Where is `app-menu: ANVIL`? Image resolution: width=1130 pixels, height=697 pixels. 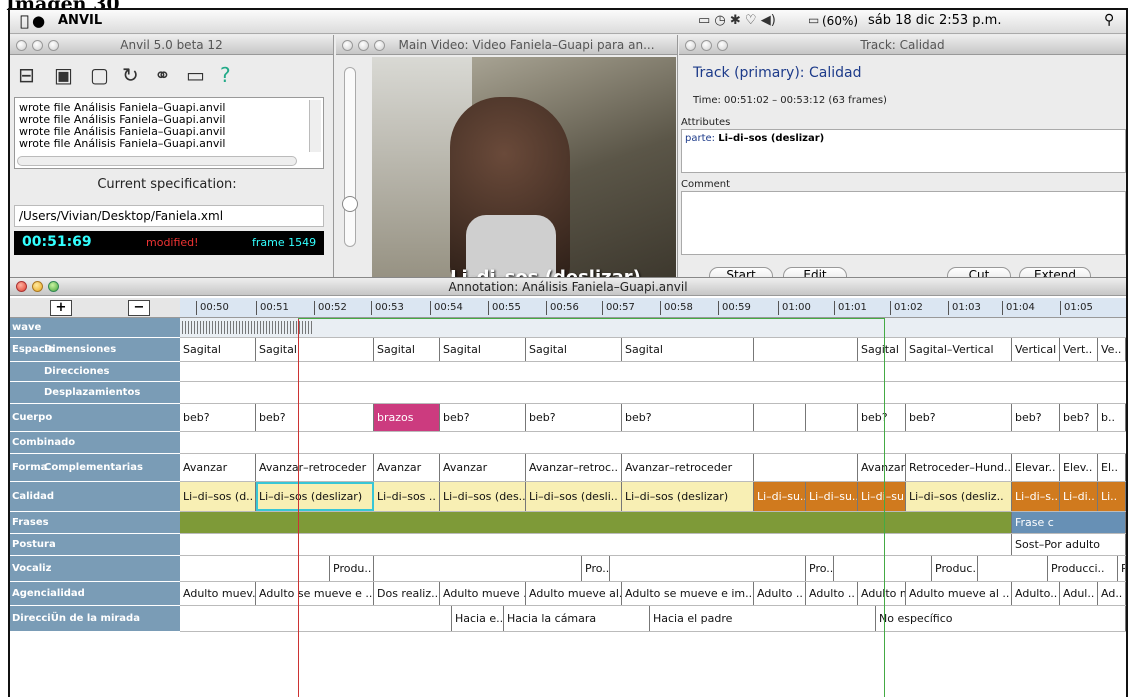
app-menu: ANVIL is located at coordinates (80, 20).